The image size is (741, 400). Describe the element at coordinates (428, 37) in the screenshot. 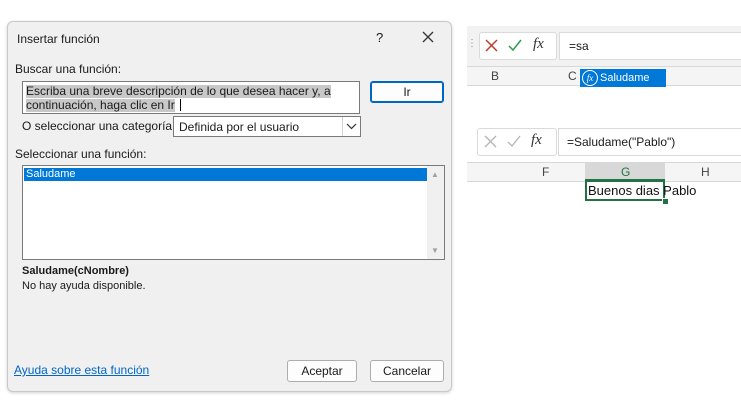

I see `close-icon` at that location.